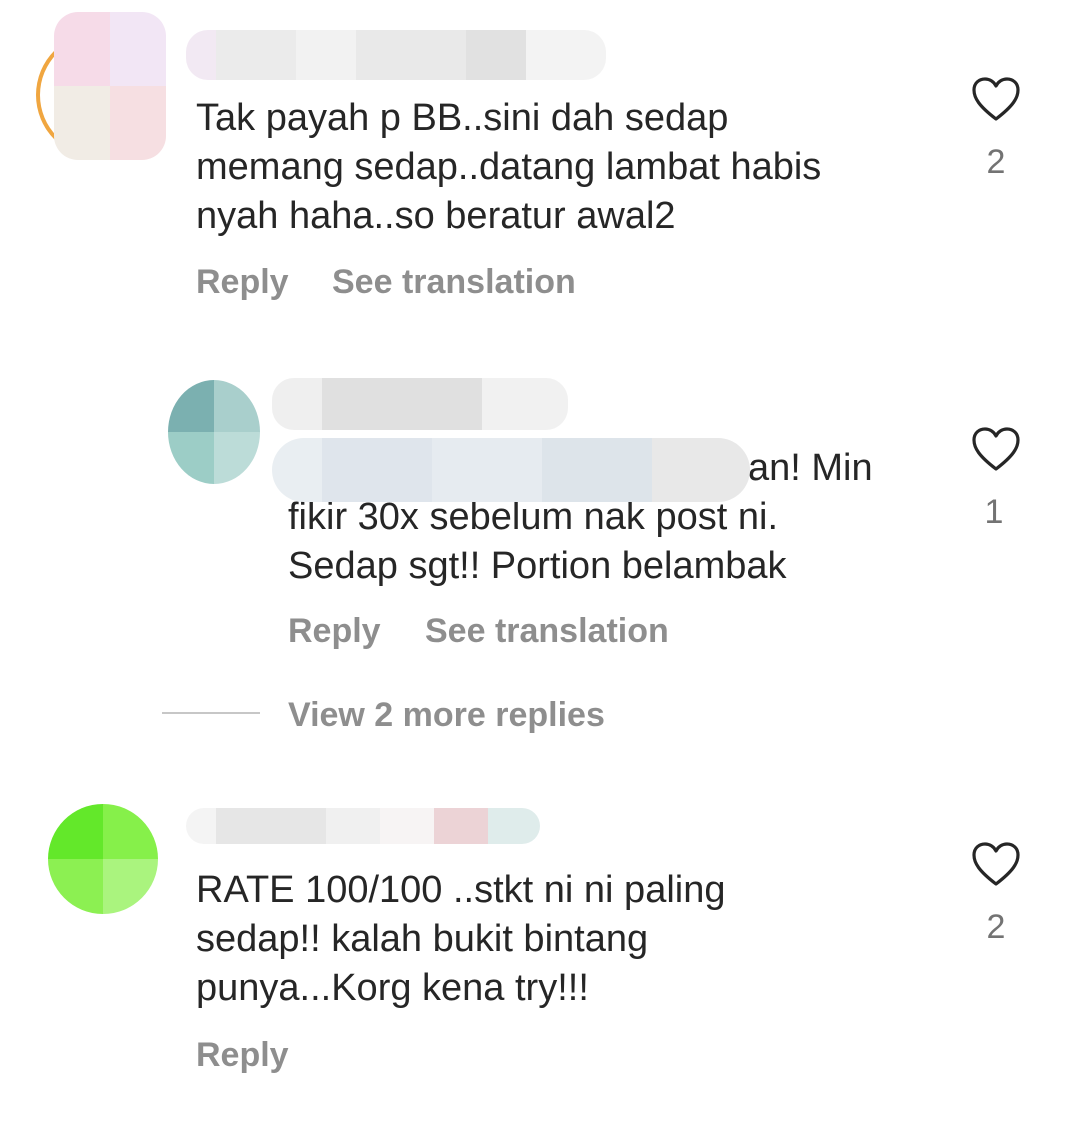 The width and height of the screenshot is (1080, 1148). I want to click on view-more-replies-button: View 2 more replies, so click(446, 715).